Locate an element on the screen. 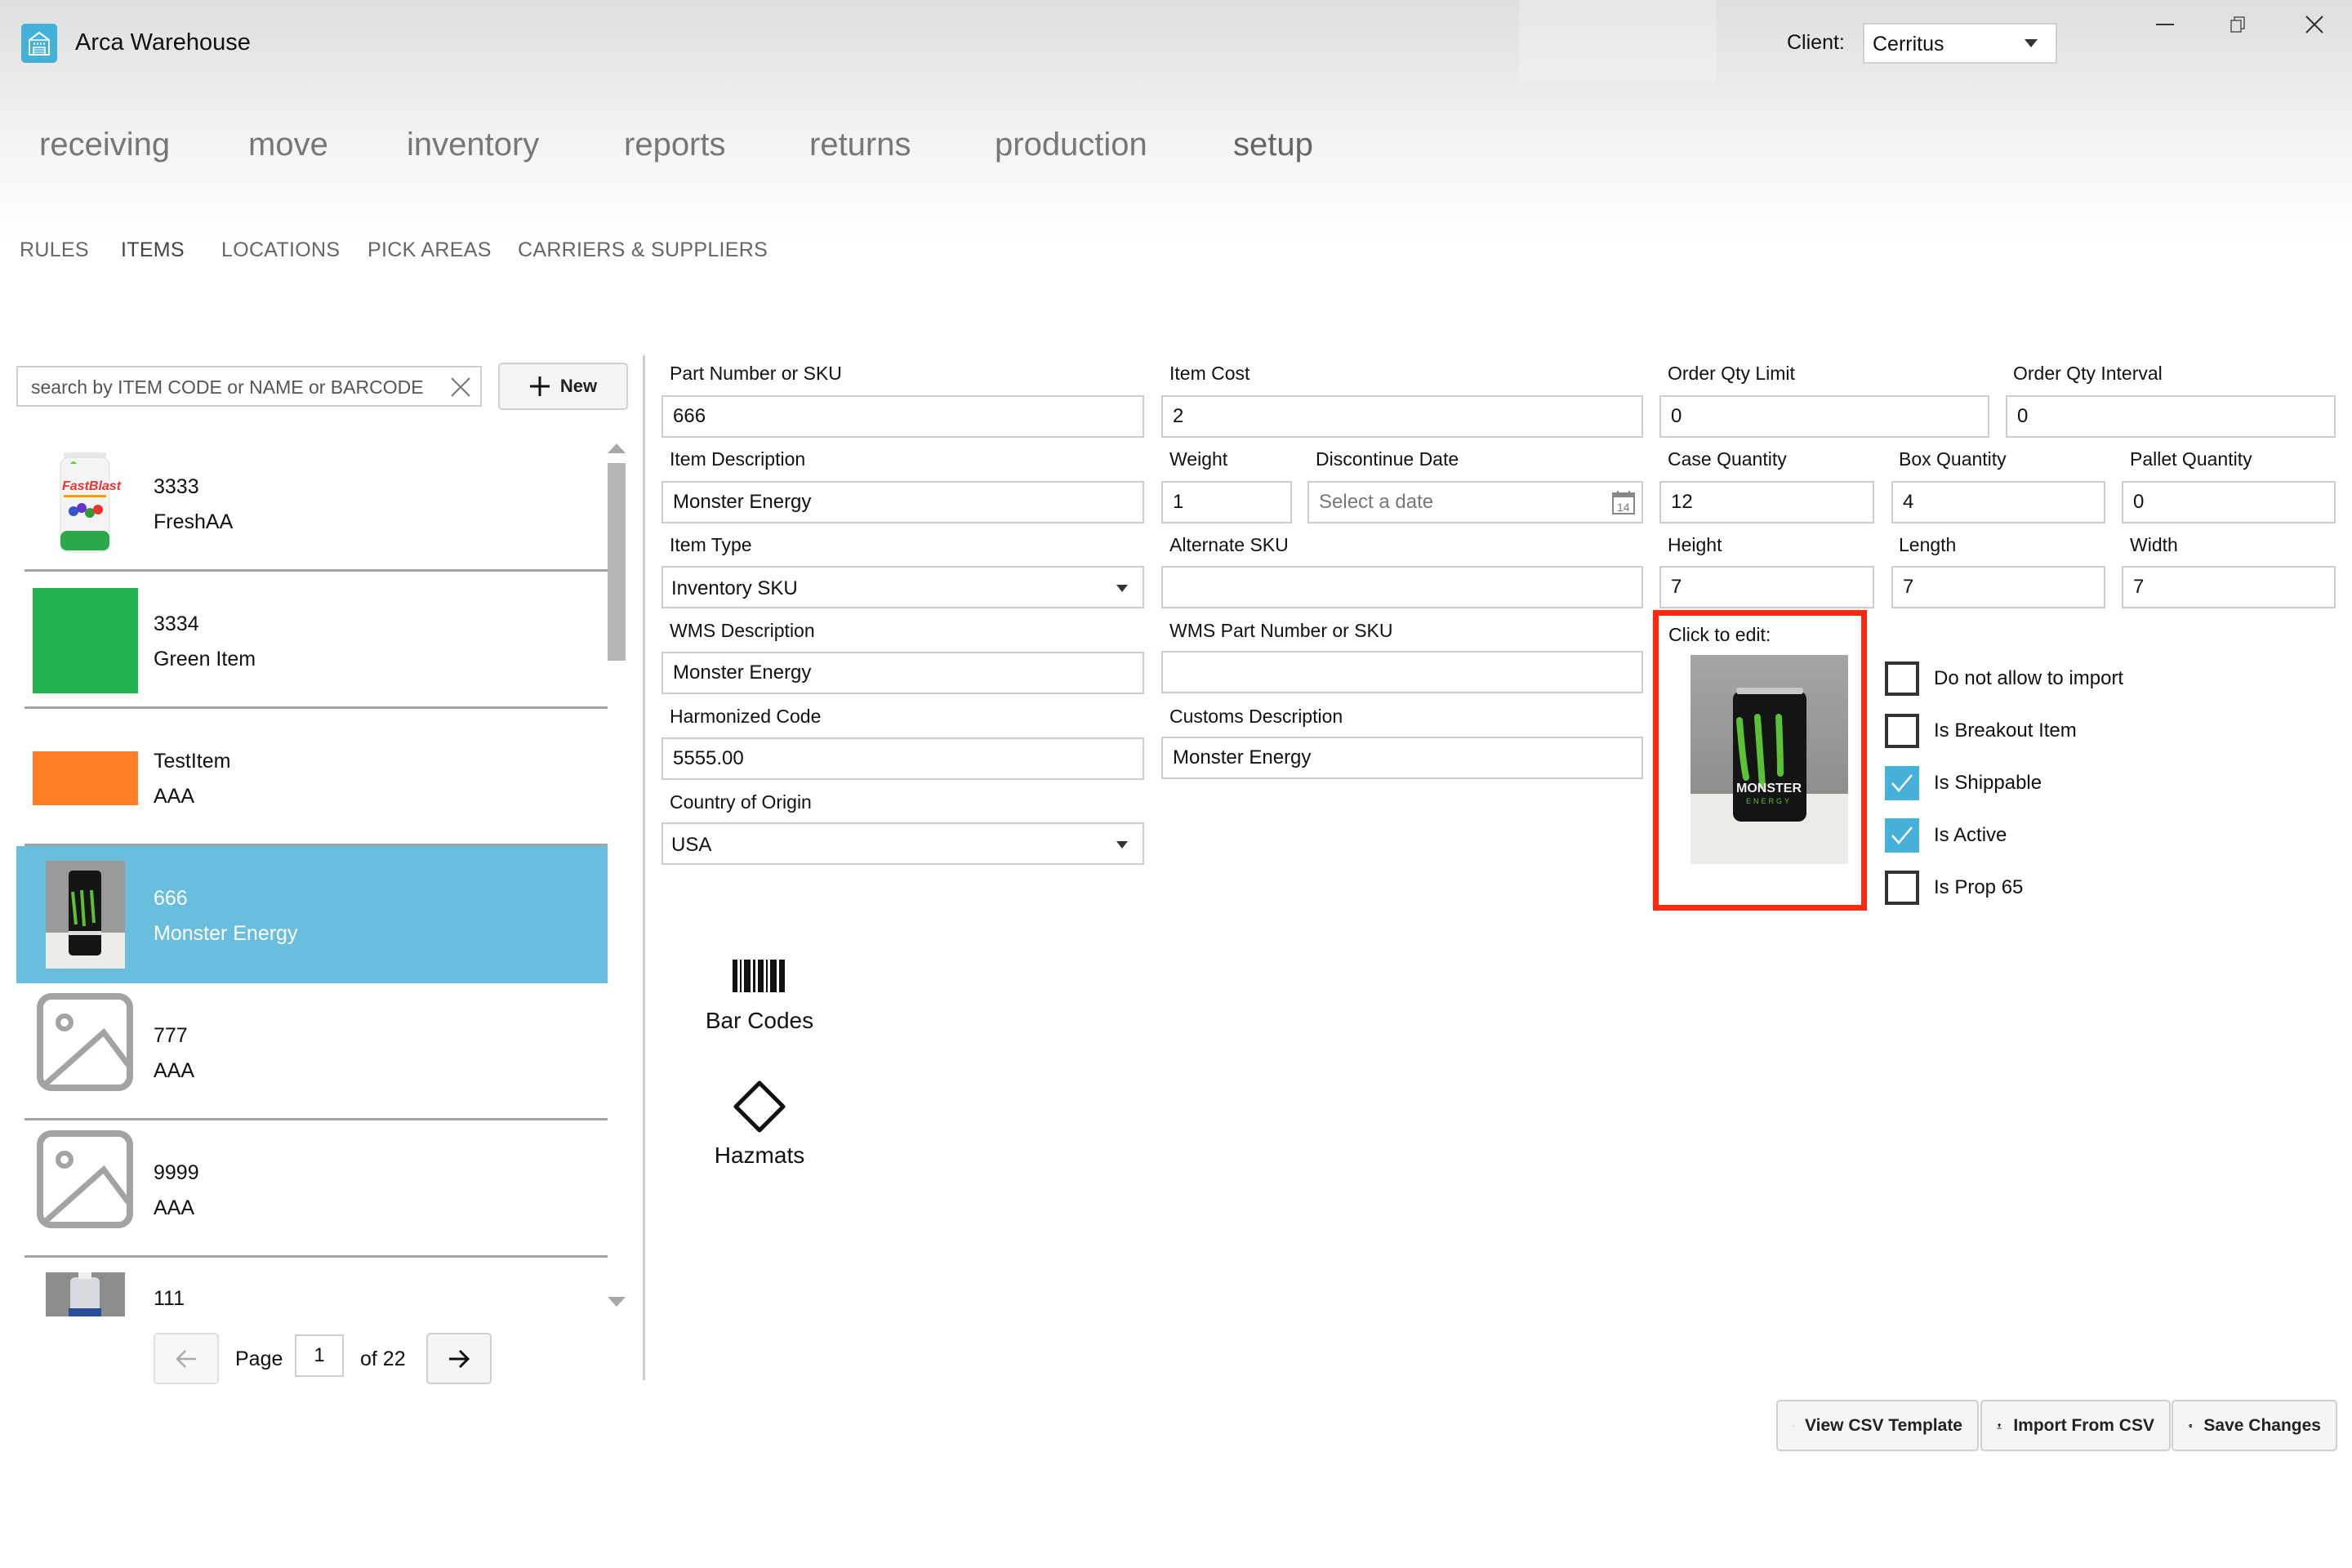  nav-reports: reports is located at coordinates (675, 145).